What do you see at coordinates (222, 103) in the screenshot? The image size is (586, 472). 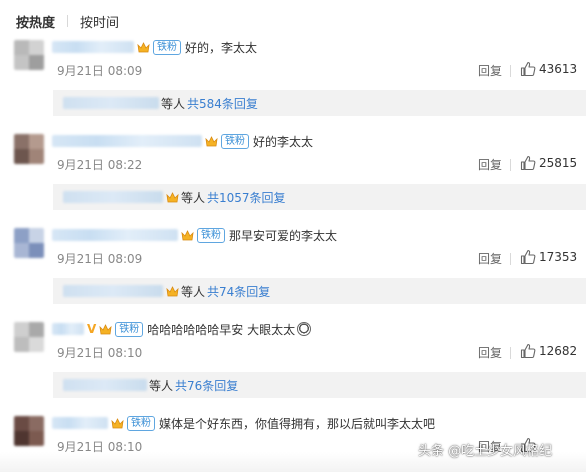 I see `sub-replies-link: 共584条回复` at bounding box center [222, 103].